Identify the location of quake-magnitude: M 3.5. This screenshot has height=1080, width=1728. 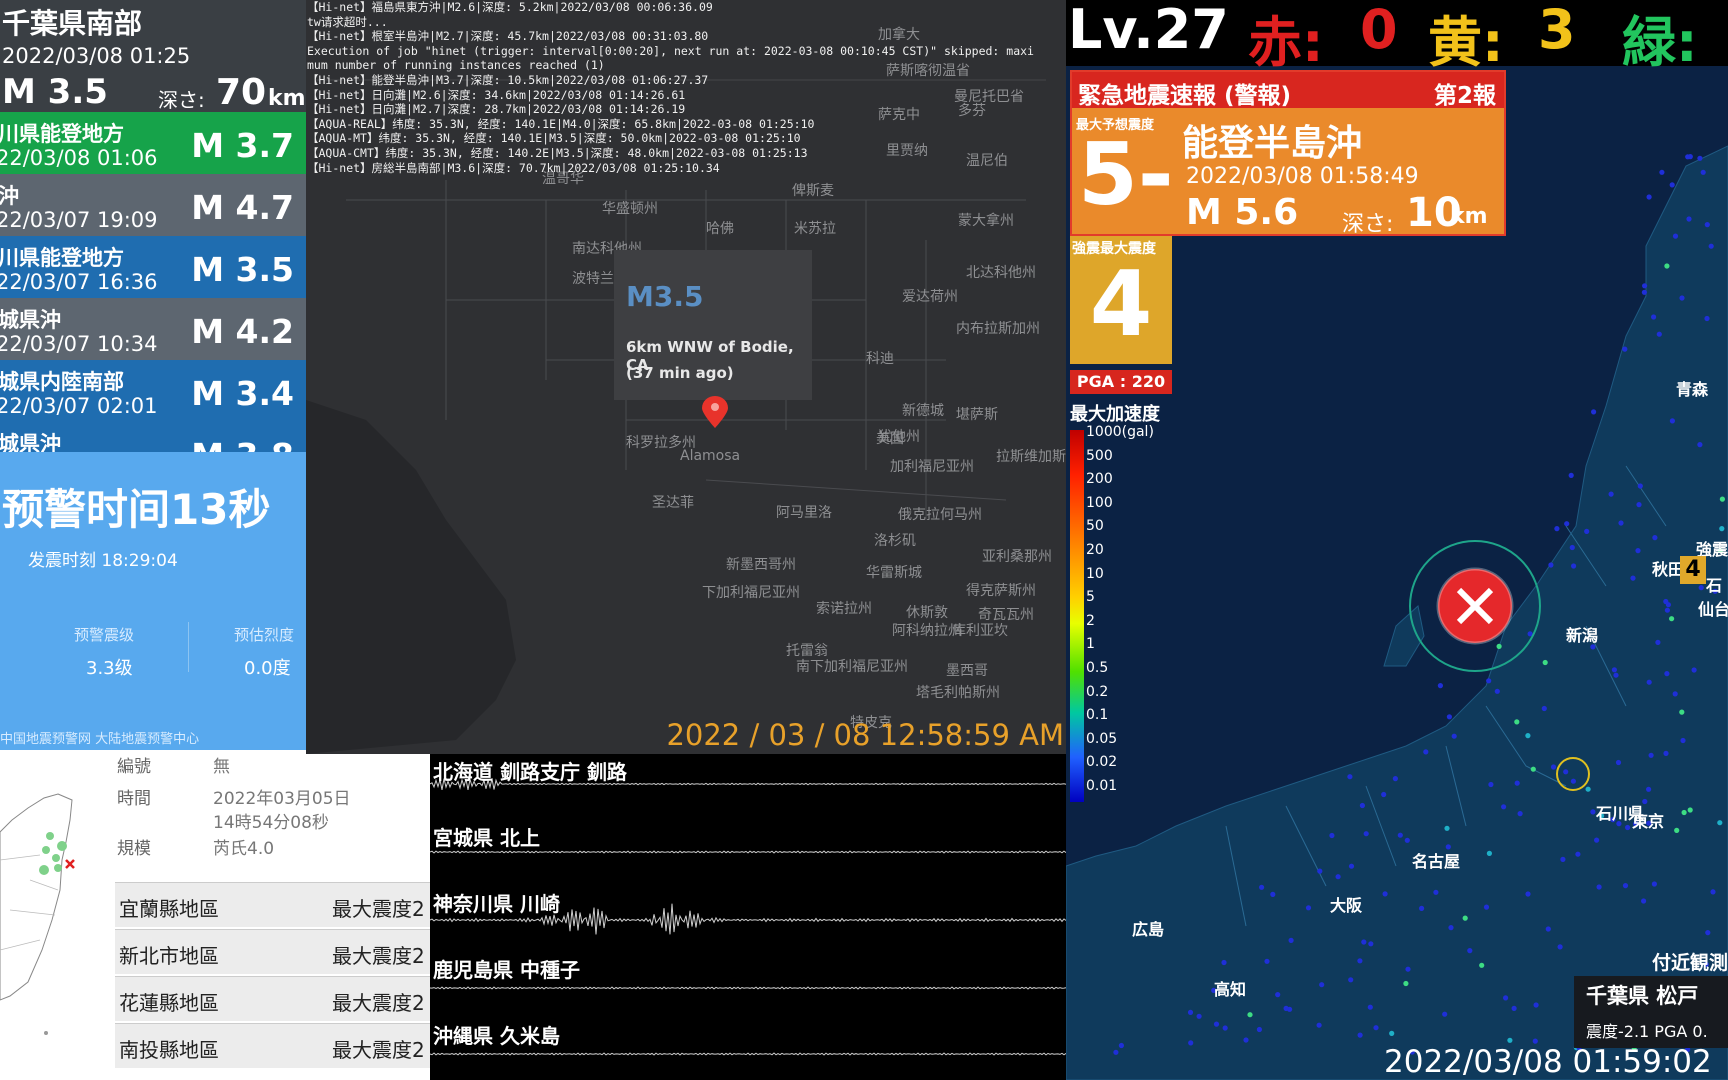
(242, 269).